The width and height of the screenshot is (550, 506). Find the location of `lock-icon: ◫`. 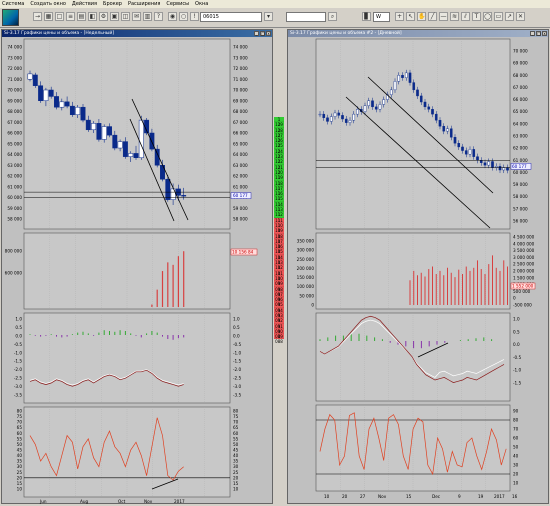

lock-icon: ◫ is located at coordinates (125, 16).